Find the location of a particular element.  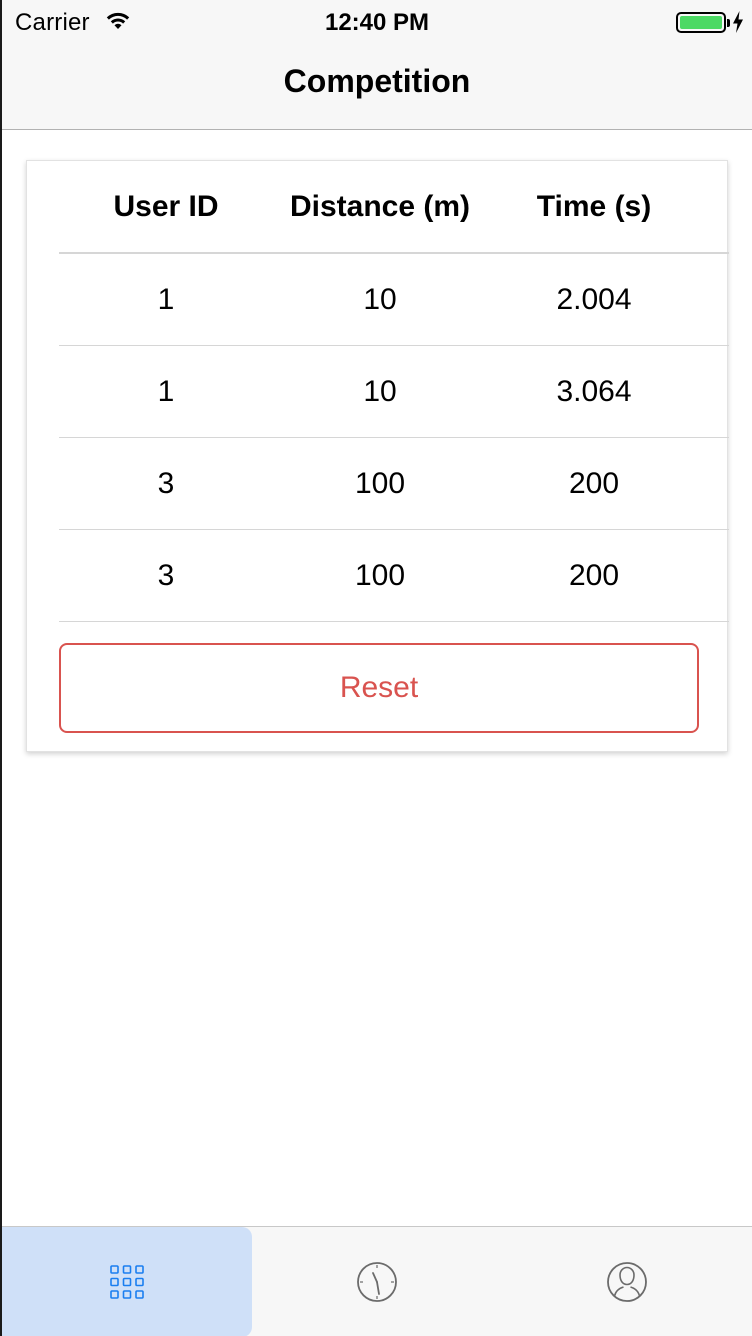

table-row: 1 10 3.064 is located at coordinates (394, 392).